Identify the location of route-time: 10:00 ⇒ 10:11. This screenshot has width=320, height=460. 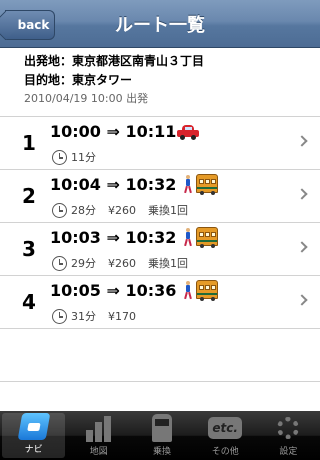
(113, 131).